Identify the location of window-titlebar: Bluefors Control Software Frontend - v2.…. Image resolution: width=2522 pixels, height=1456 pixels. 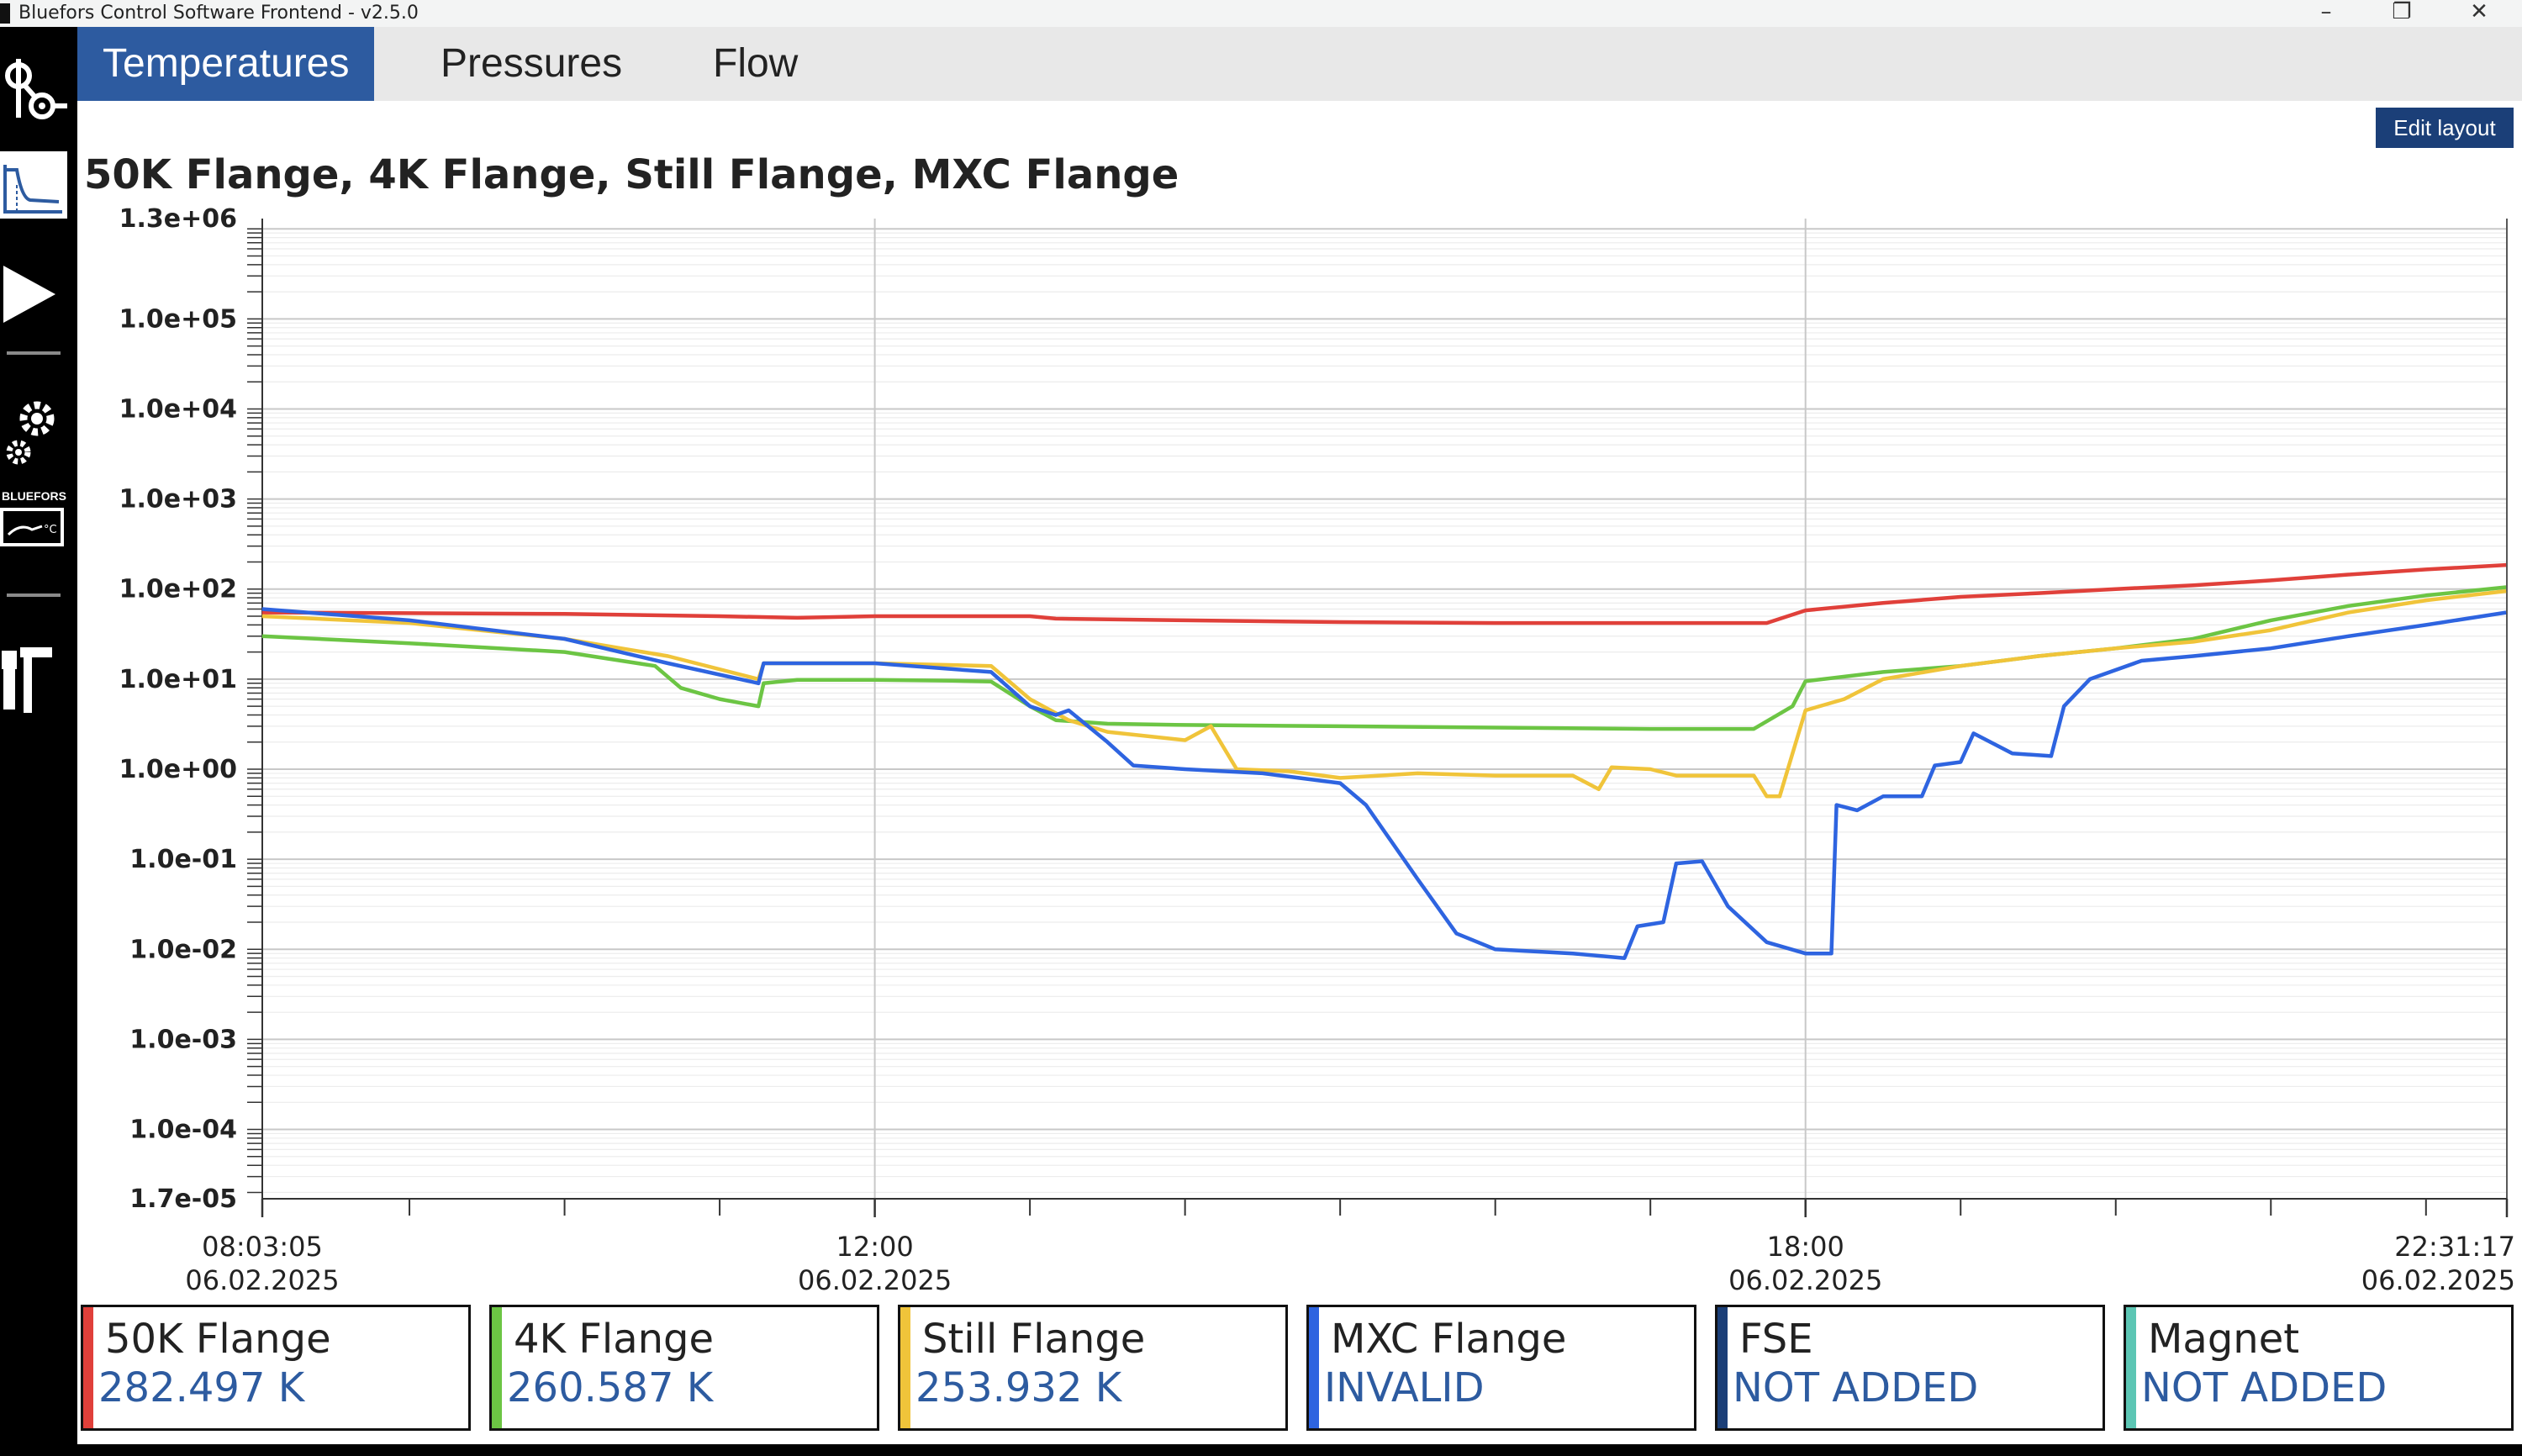
(1261, 14).